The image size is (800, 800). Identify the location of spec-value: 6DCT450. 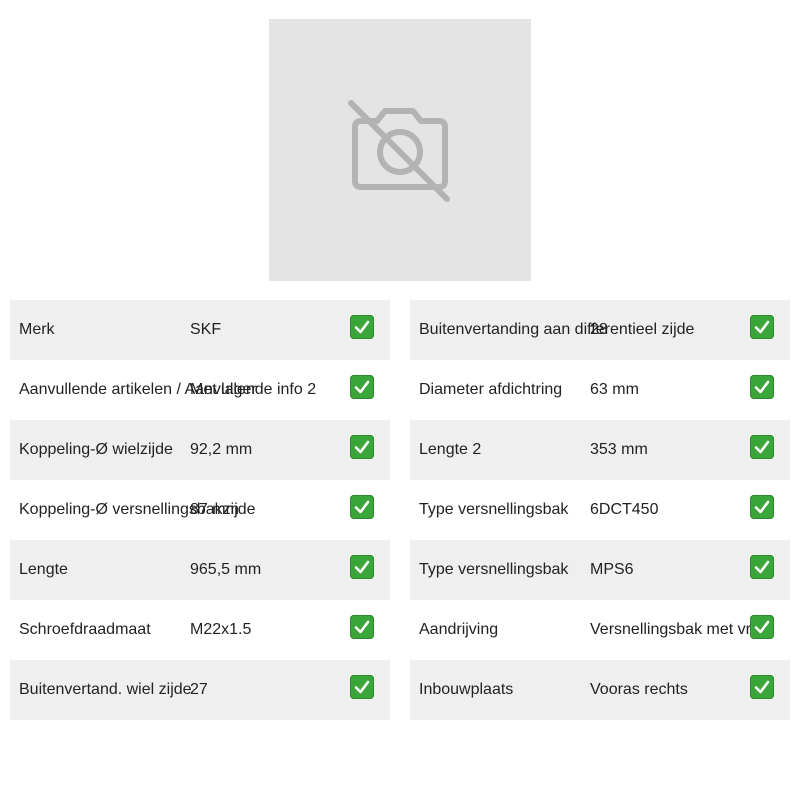
(624, 509).